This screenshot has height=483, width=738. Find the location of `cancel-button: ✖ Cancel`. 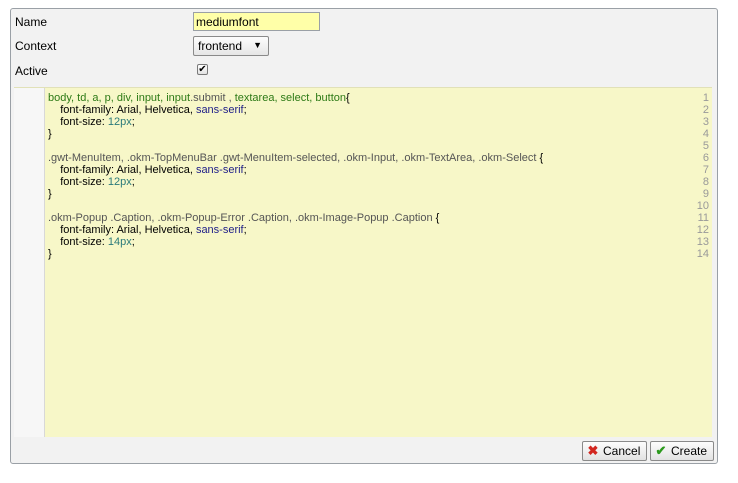

cancel-button: ✖ Cancel is located at coordinates (614, 451).